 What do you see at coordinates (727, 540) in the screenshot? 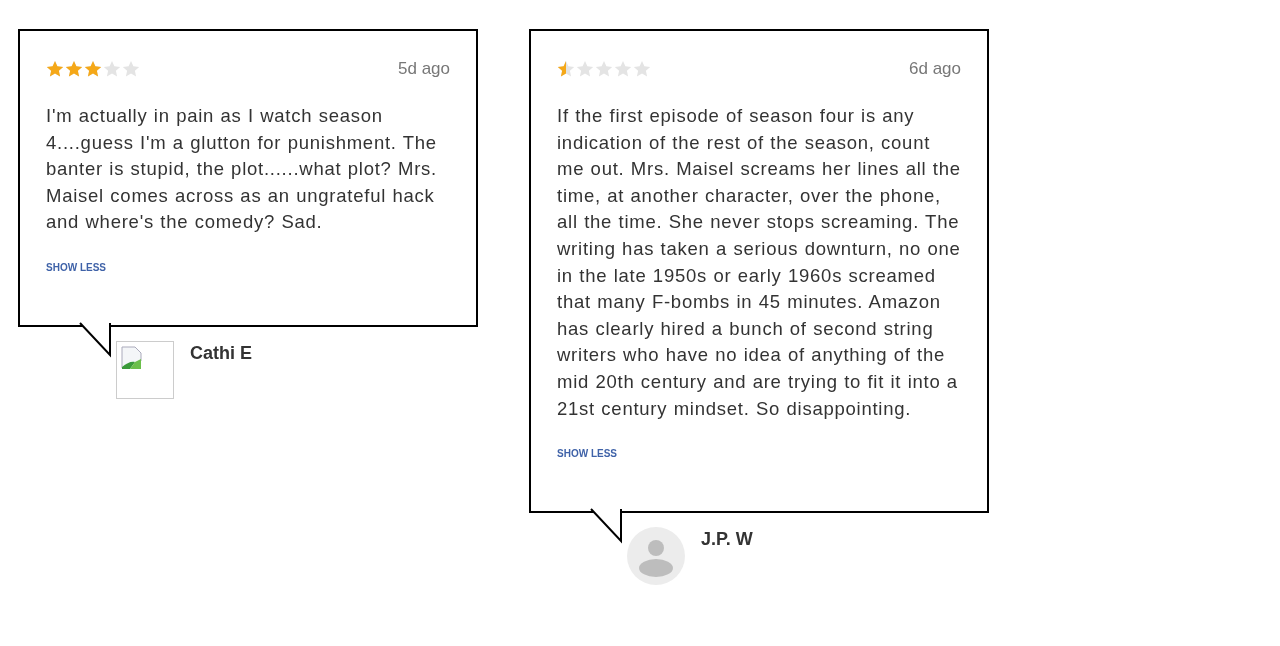
I see `author-name: J.P. W` at bounding box center [727, 540].